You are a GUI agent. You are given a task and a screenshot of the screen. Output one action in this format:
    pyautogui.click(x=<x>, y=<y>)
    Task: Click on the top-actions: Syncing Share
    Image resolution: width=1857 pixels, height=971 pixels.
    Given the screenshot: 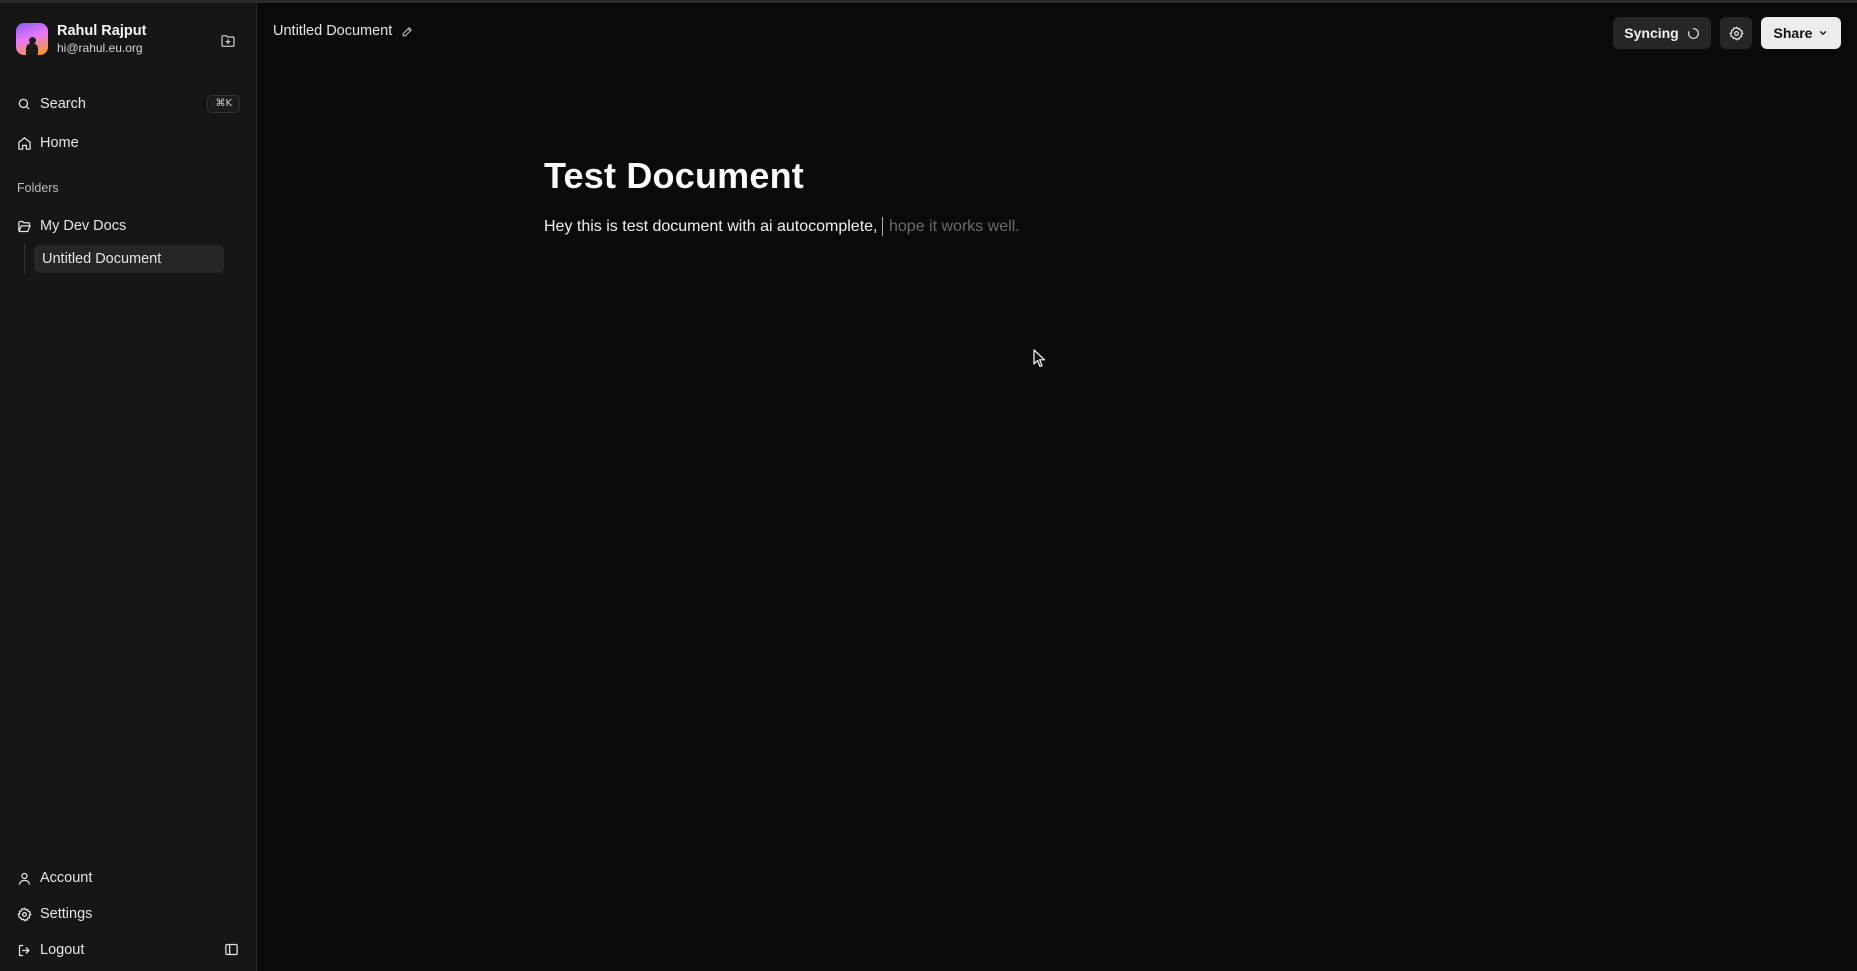 What is the action you would take?
    pyautogui.click(x=1727, y=33)
    